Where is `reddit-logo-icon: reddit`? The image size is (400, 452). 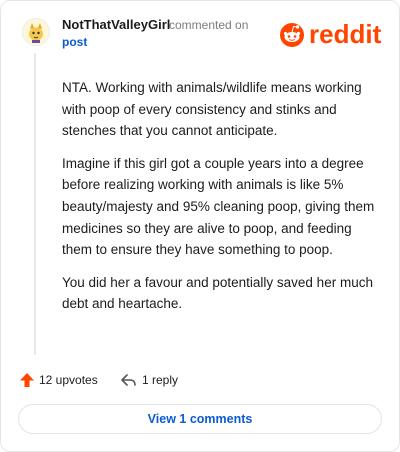 reddit-logo-icon: reddit is located at coordinates (333, 34).